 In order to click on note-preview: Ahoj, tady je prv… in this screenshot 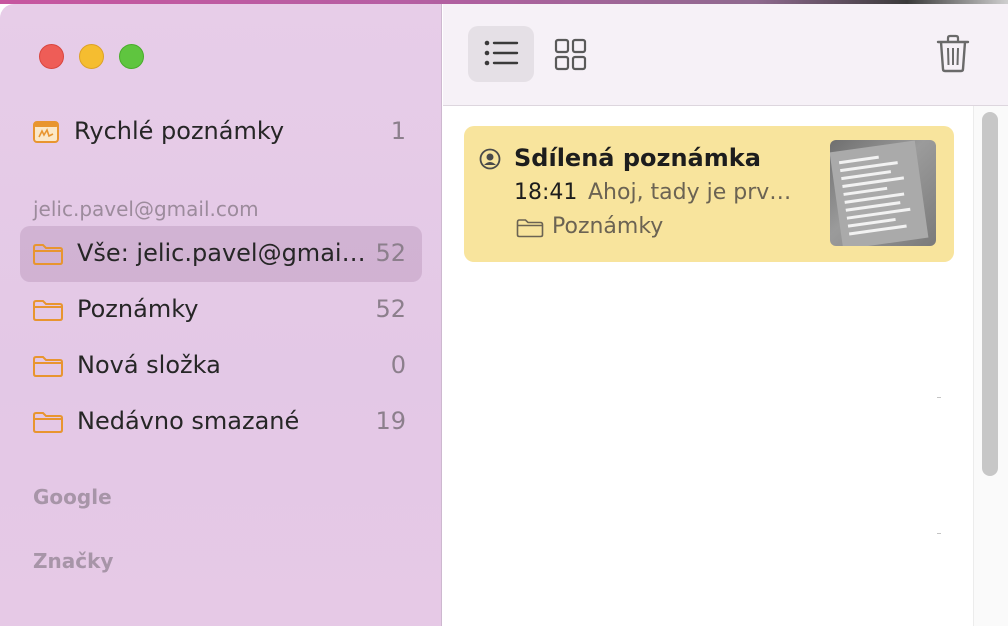, I will do `click(690, 192)`.